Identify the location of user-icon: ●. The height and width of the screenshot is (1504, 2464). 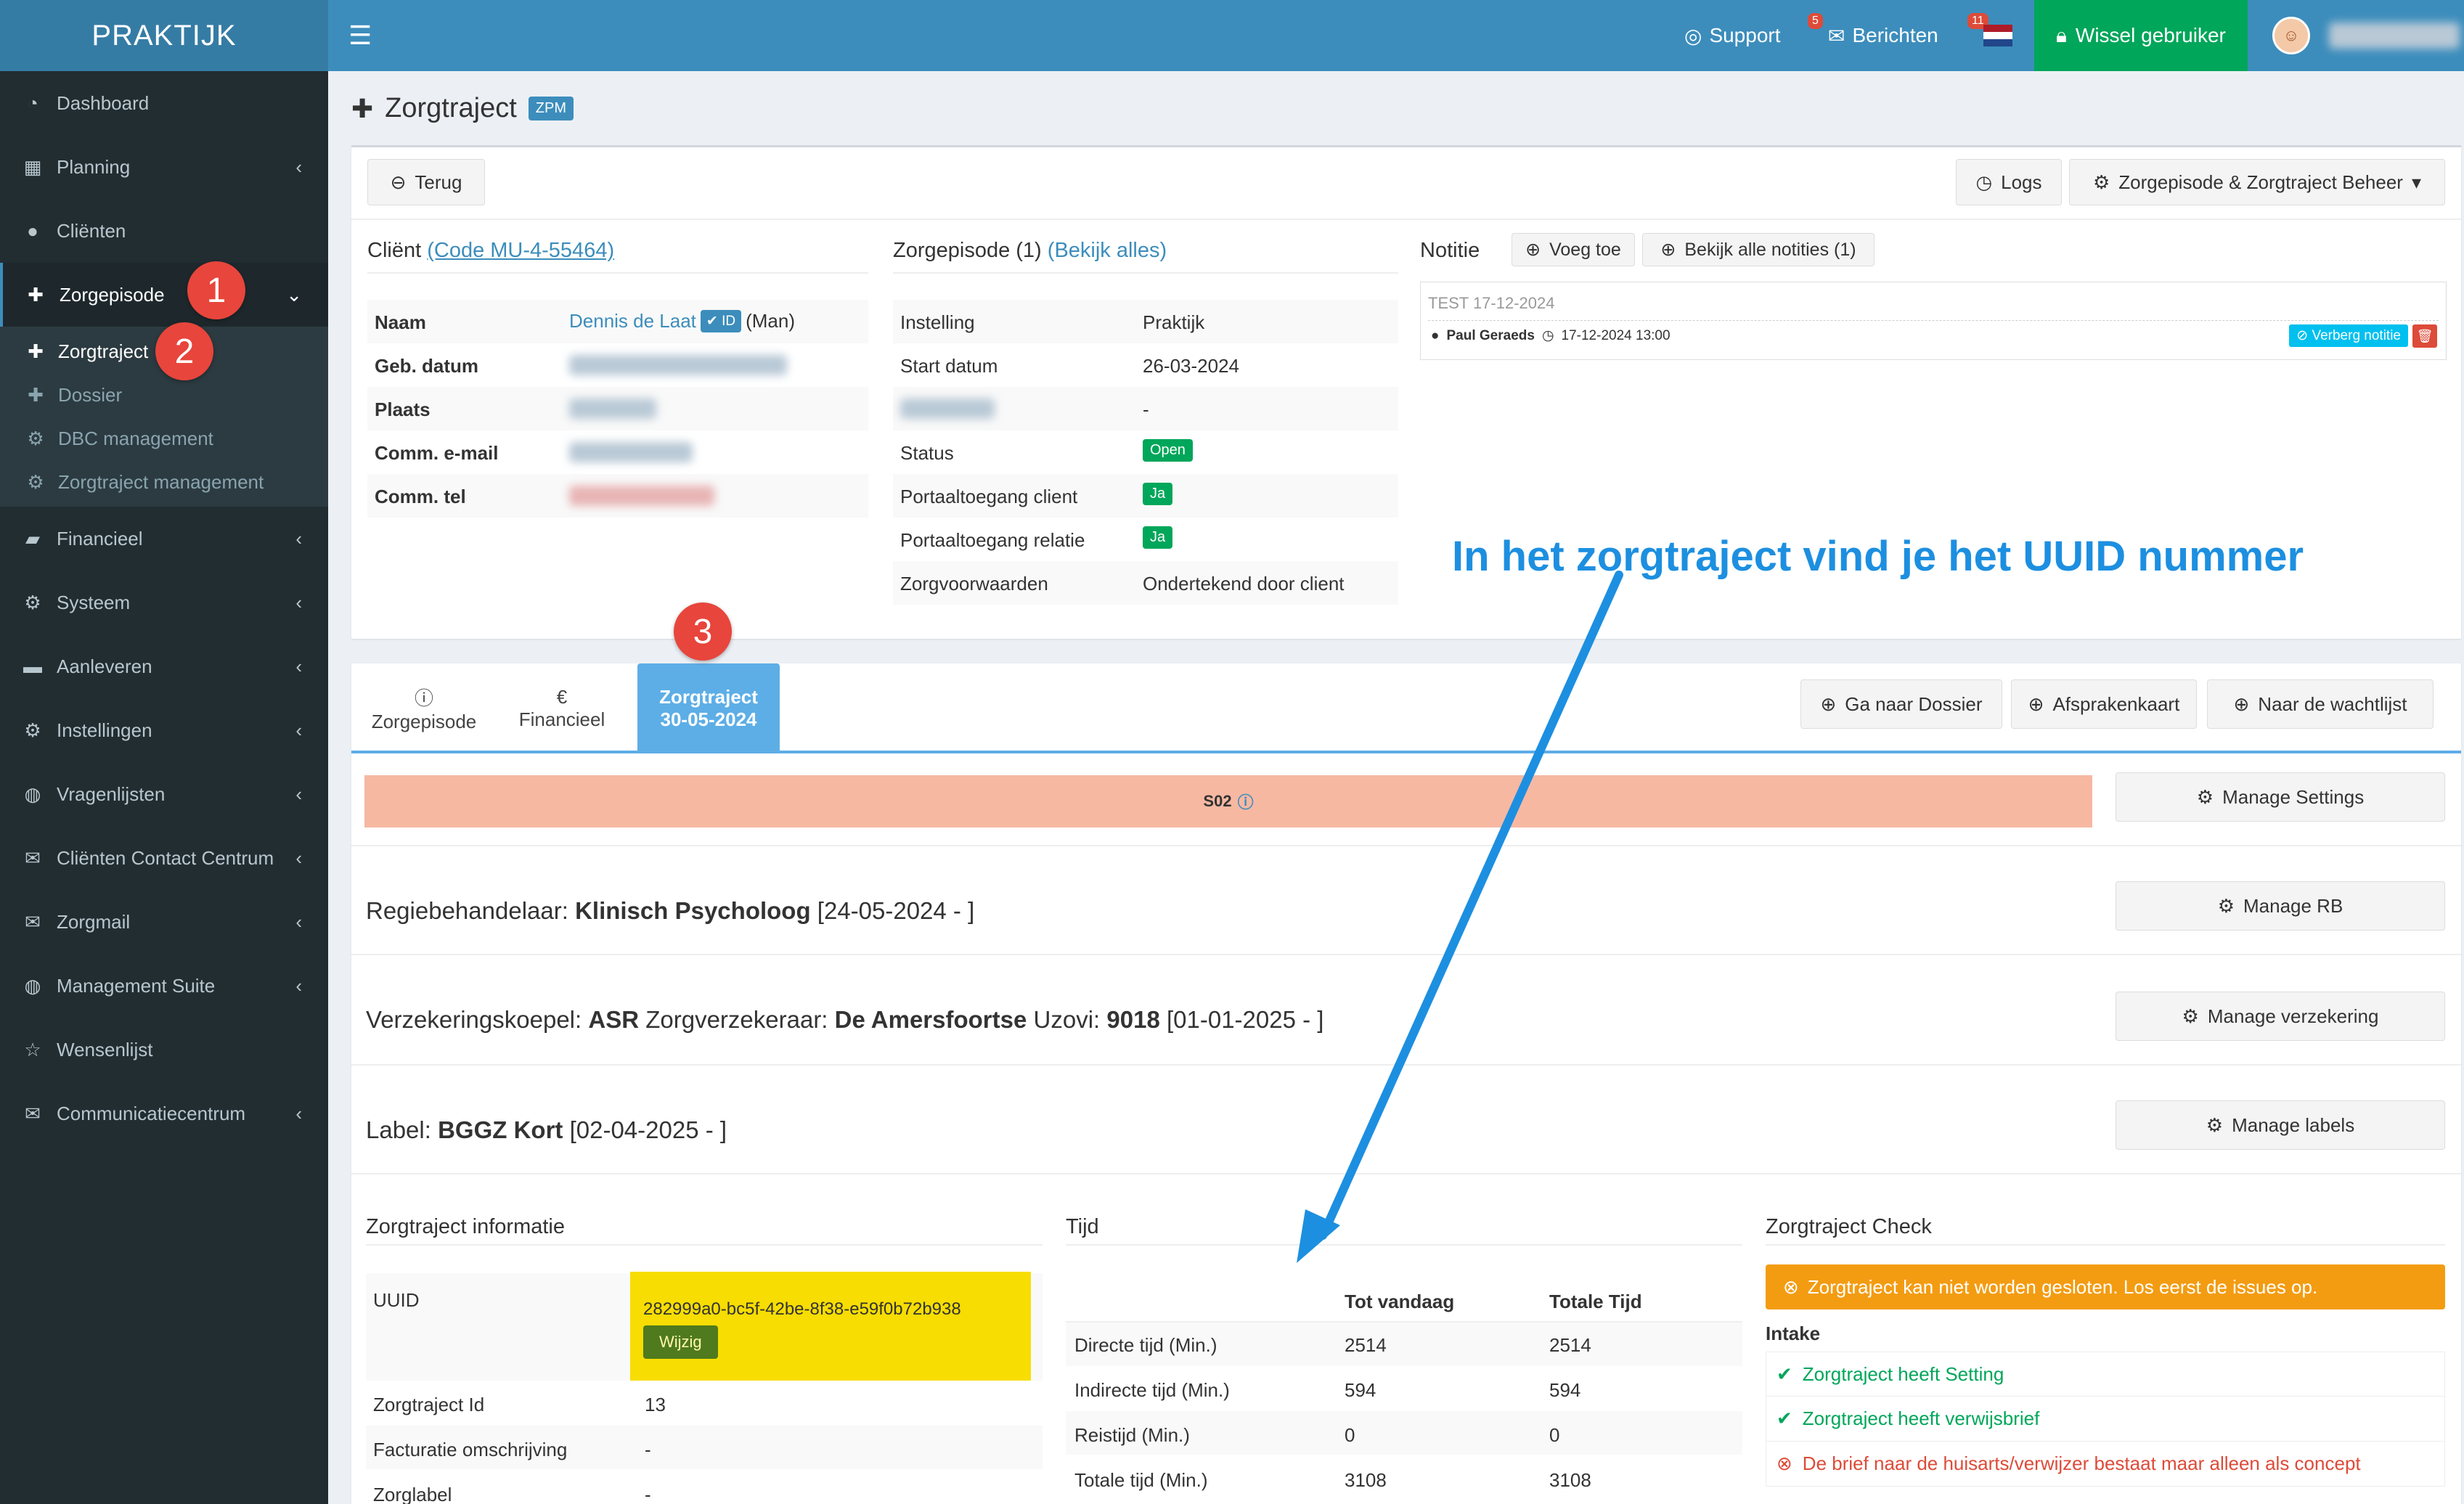
(32, 230).